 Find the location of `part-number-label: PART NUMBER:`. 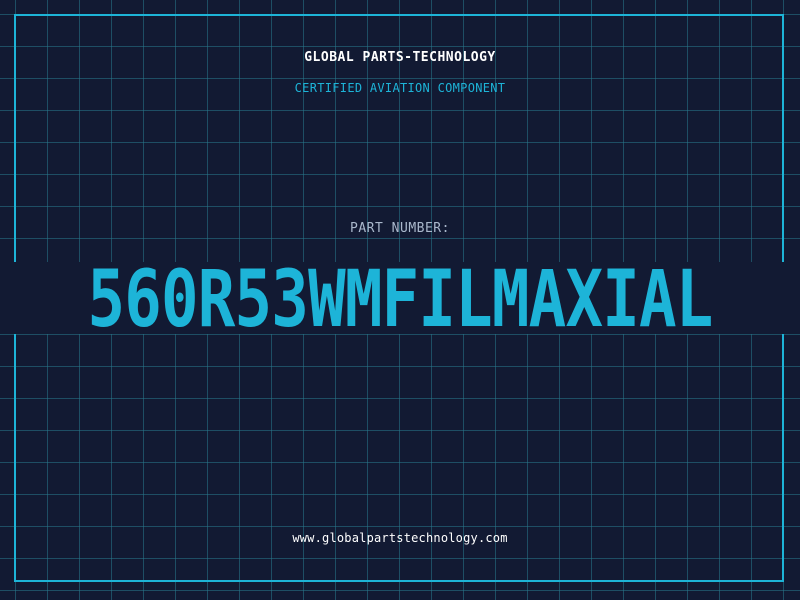

part-number-label: PART NUMBER: is located at coordinates (400, 228).